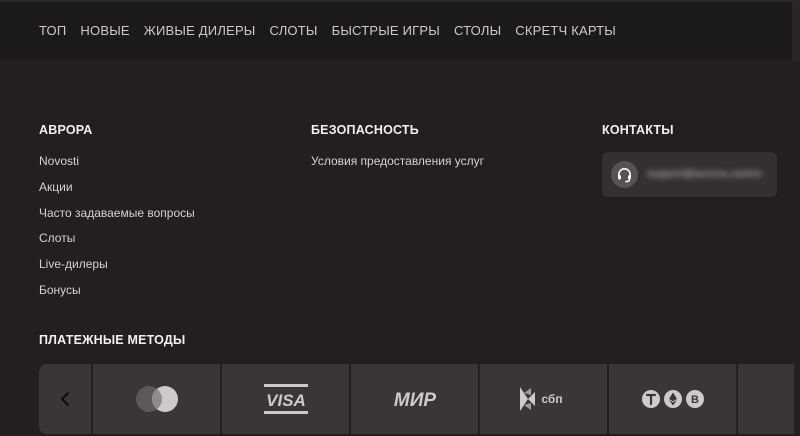 This screenshot has height=436, width=800. I want to click on payment-method-visa: VISA, so click(285, 399).